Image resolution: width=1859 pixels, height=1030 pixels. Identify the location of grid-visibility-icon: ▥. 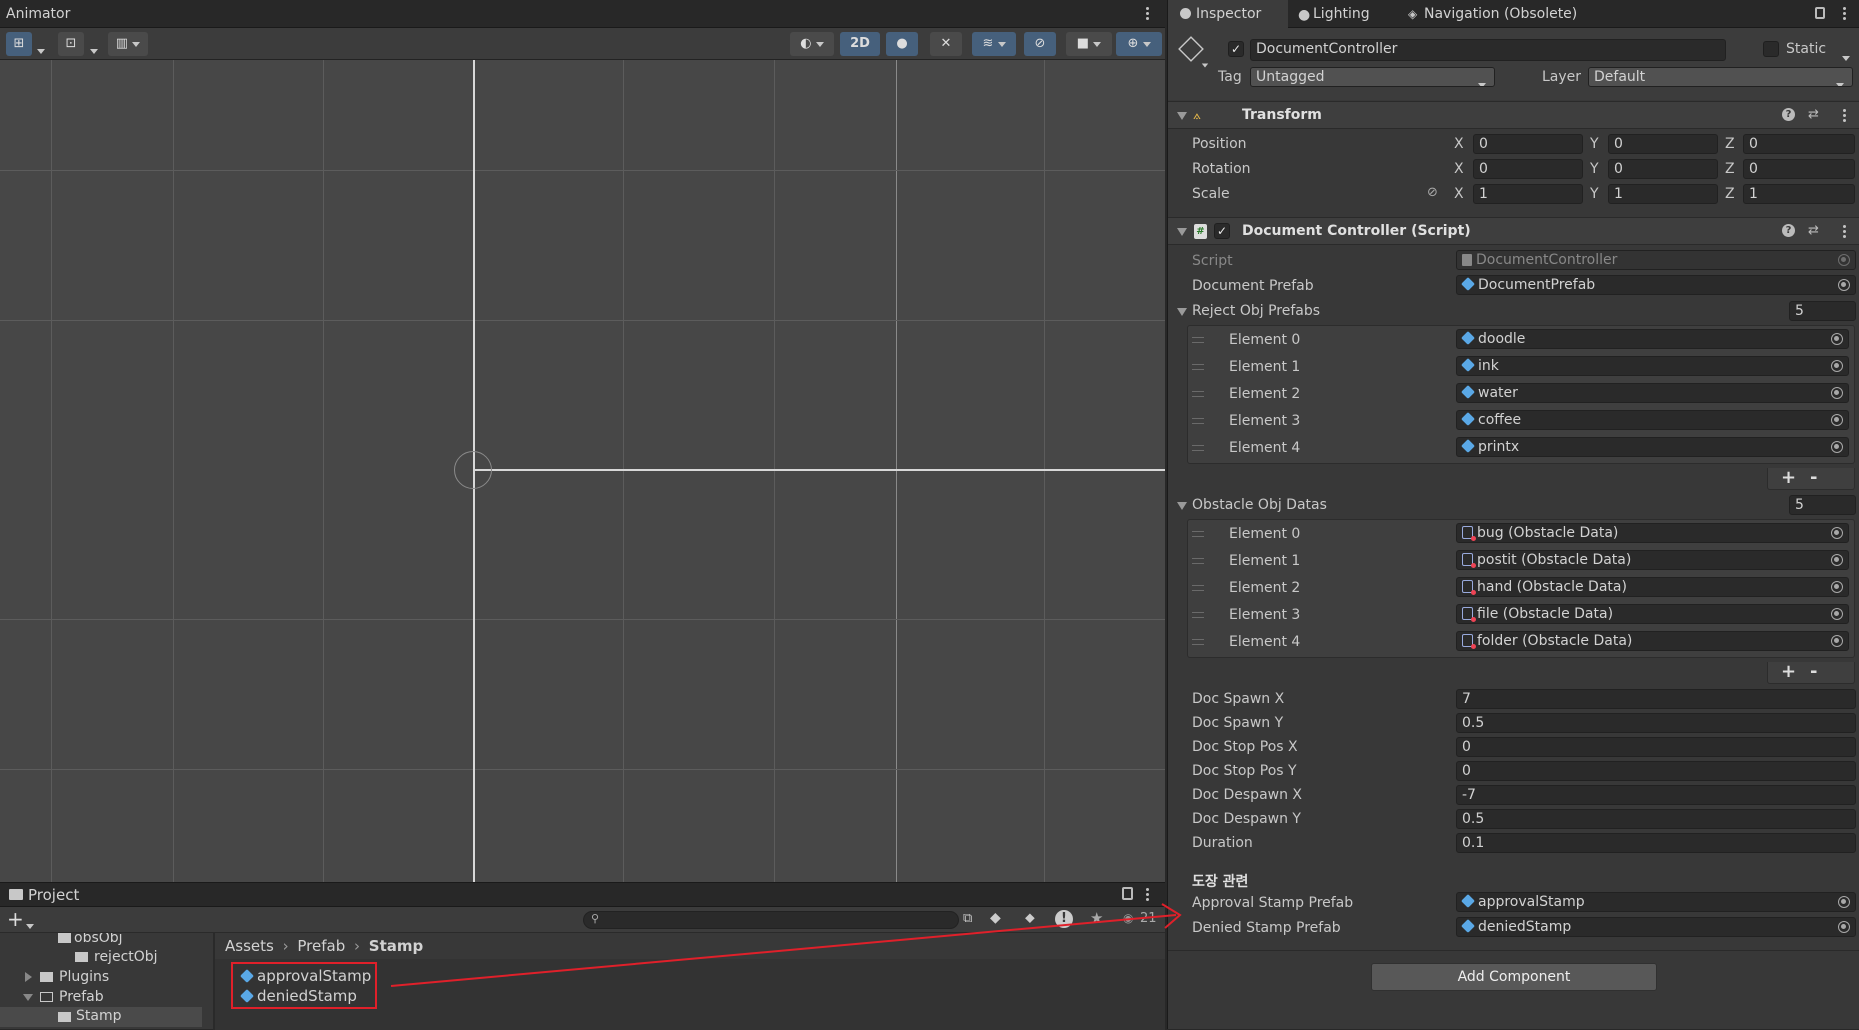
(128, 44).